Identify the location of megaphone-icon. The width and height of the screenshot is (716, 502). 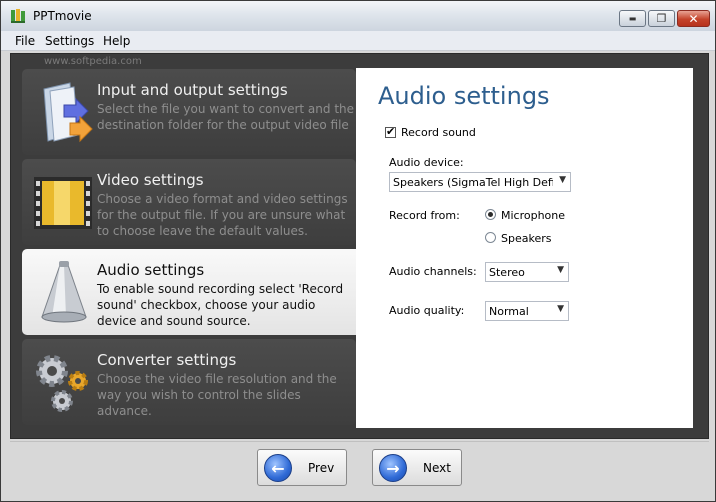
(64, 292).